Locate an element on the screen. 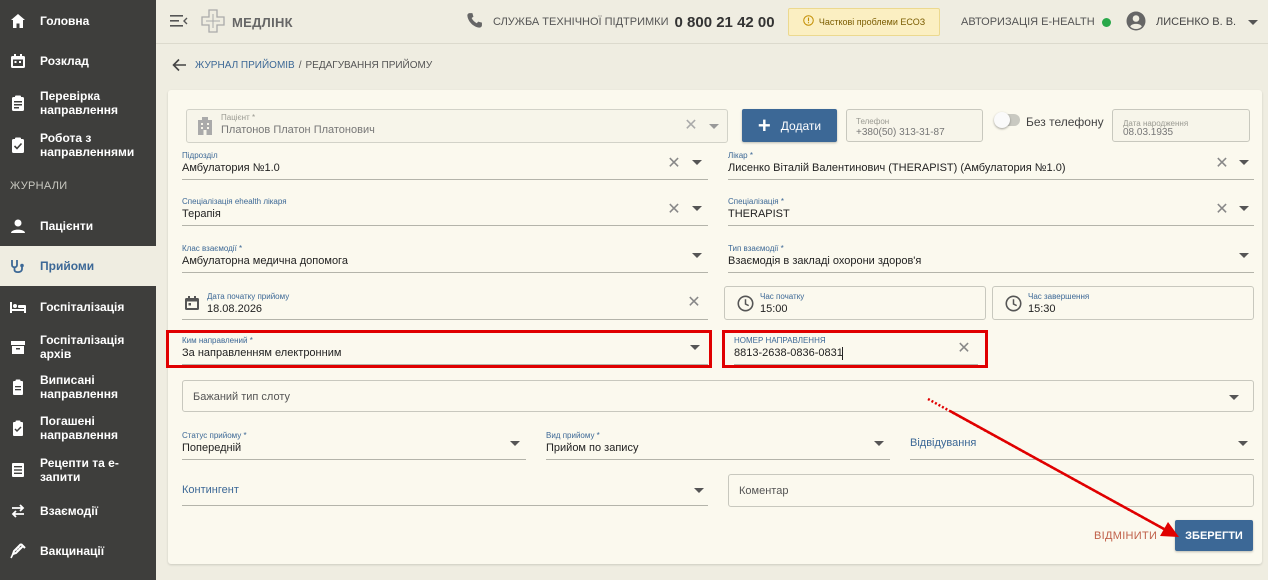 This screenshot has width=1268, height=580. attendance-select: Відвідування is located at coordinates (1082, 445).